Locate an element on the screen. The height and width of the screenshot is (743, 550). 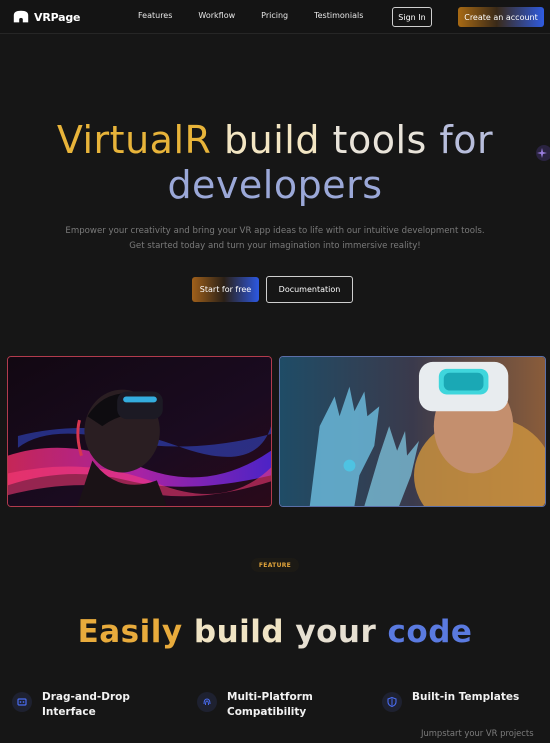
vr-headset-image-left is located at coordinates (139, 431).